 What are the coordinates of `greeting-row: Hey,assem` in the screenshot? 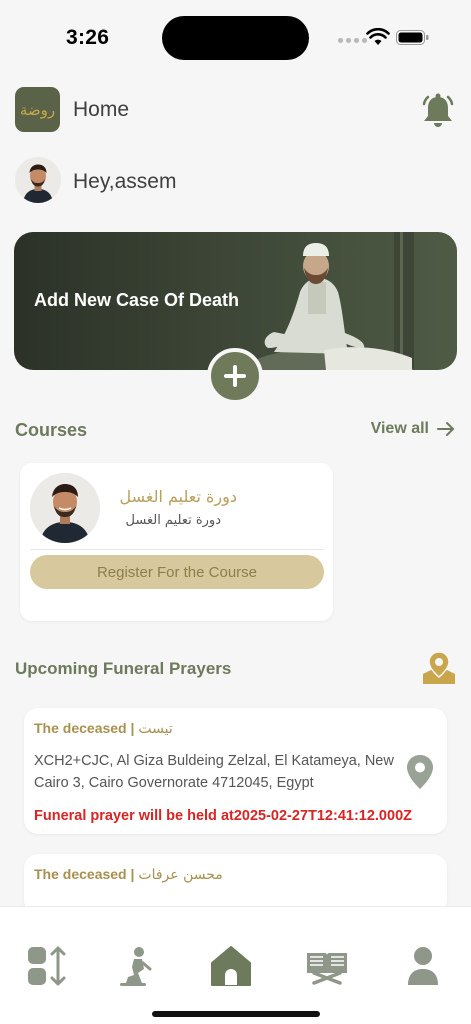 It's located at (235, 181).